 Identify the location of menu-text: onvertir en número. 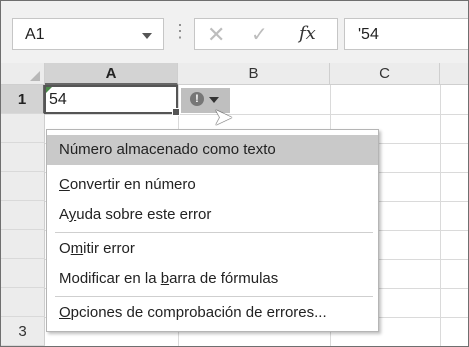
(132, 184).